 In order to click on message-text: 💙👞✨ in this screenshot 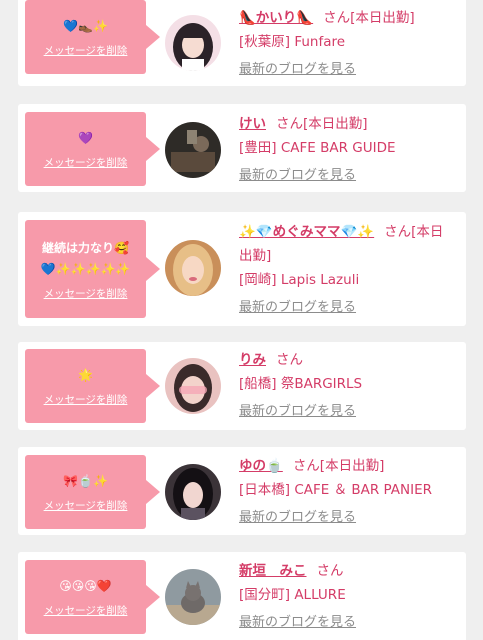, I will do `click(85, 26)`.